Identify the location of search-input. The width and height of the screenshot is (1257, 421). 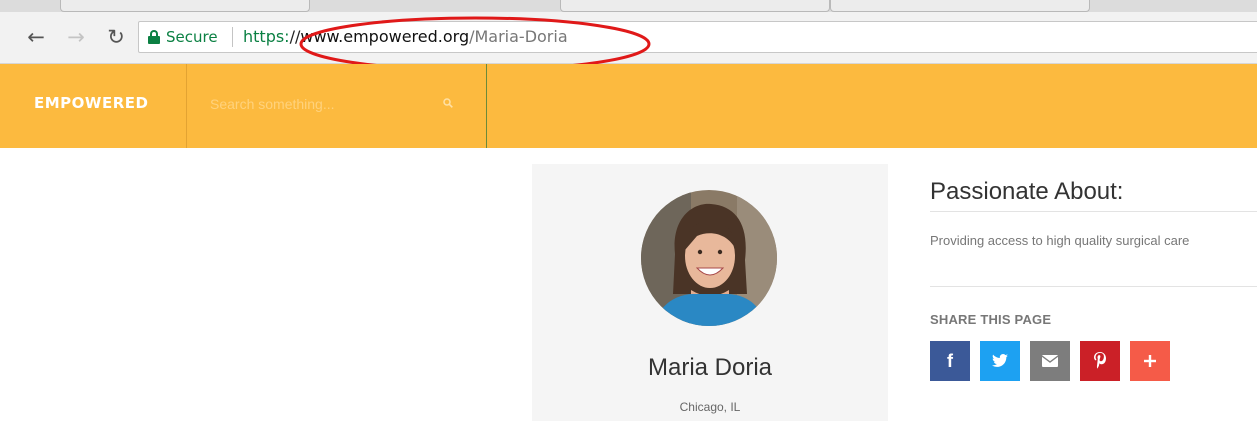
(320, 104).